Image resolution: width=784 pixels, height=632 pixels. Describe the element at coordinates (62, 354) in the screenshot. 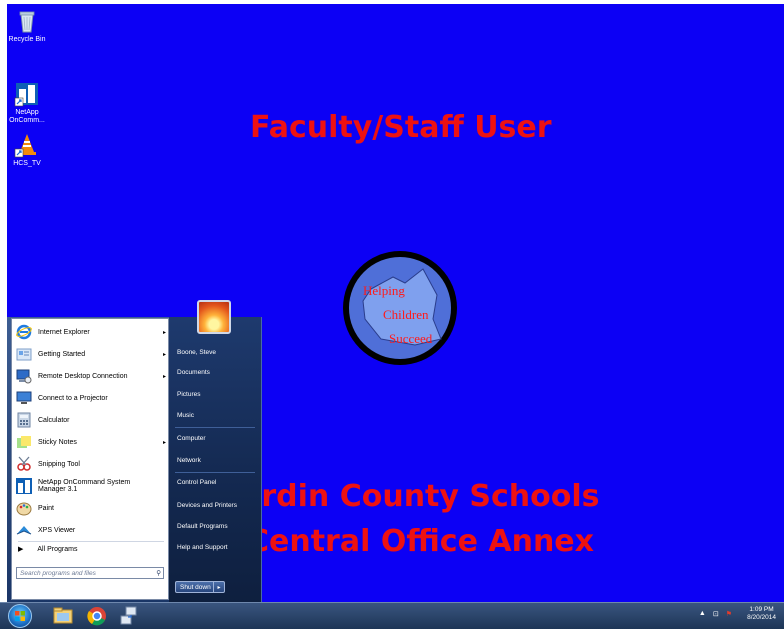

I see `program-label: Getting Started` at that location.